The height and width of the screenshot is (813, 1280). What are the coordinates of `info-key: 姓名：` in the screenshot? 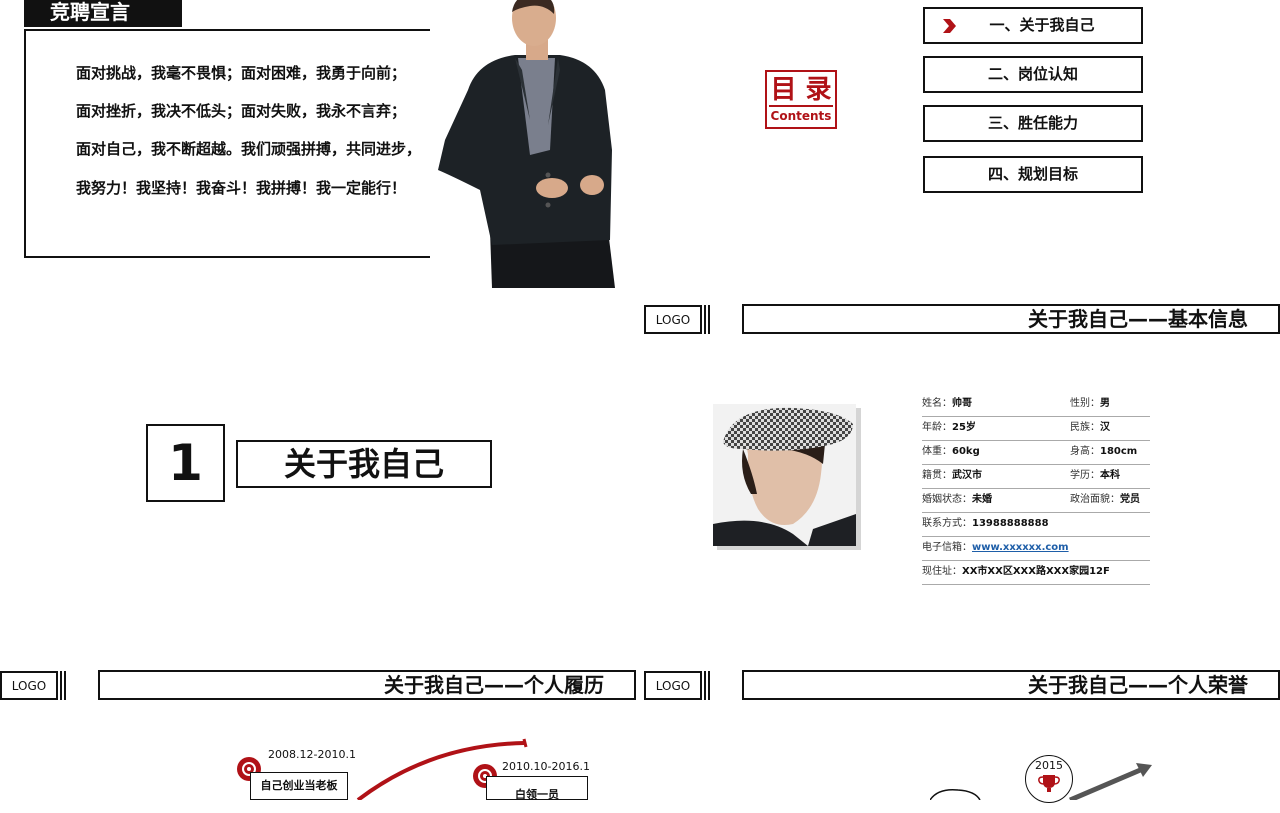 It's located at (937, 403).